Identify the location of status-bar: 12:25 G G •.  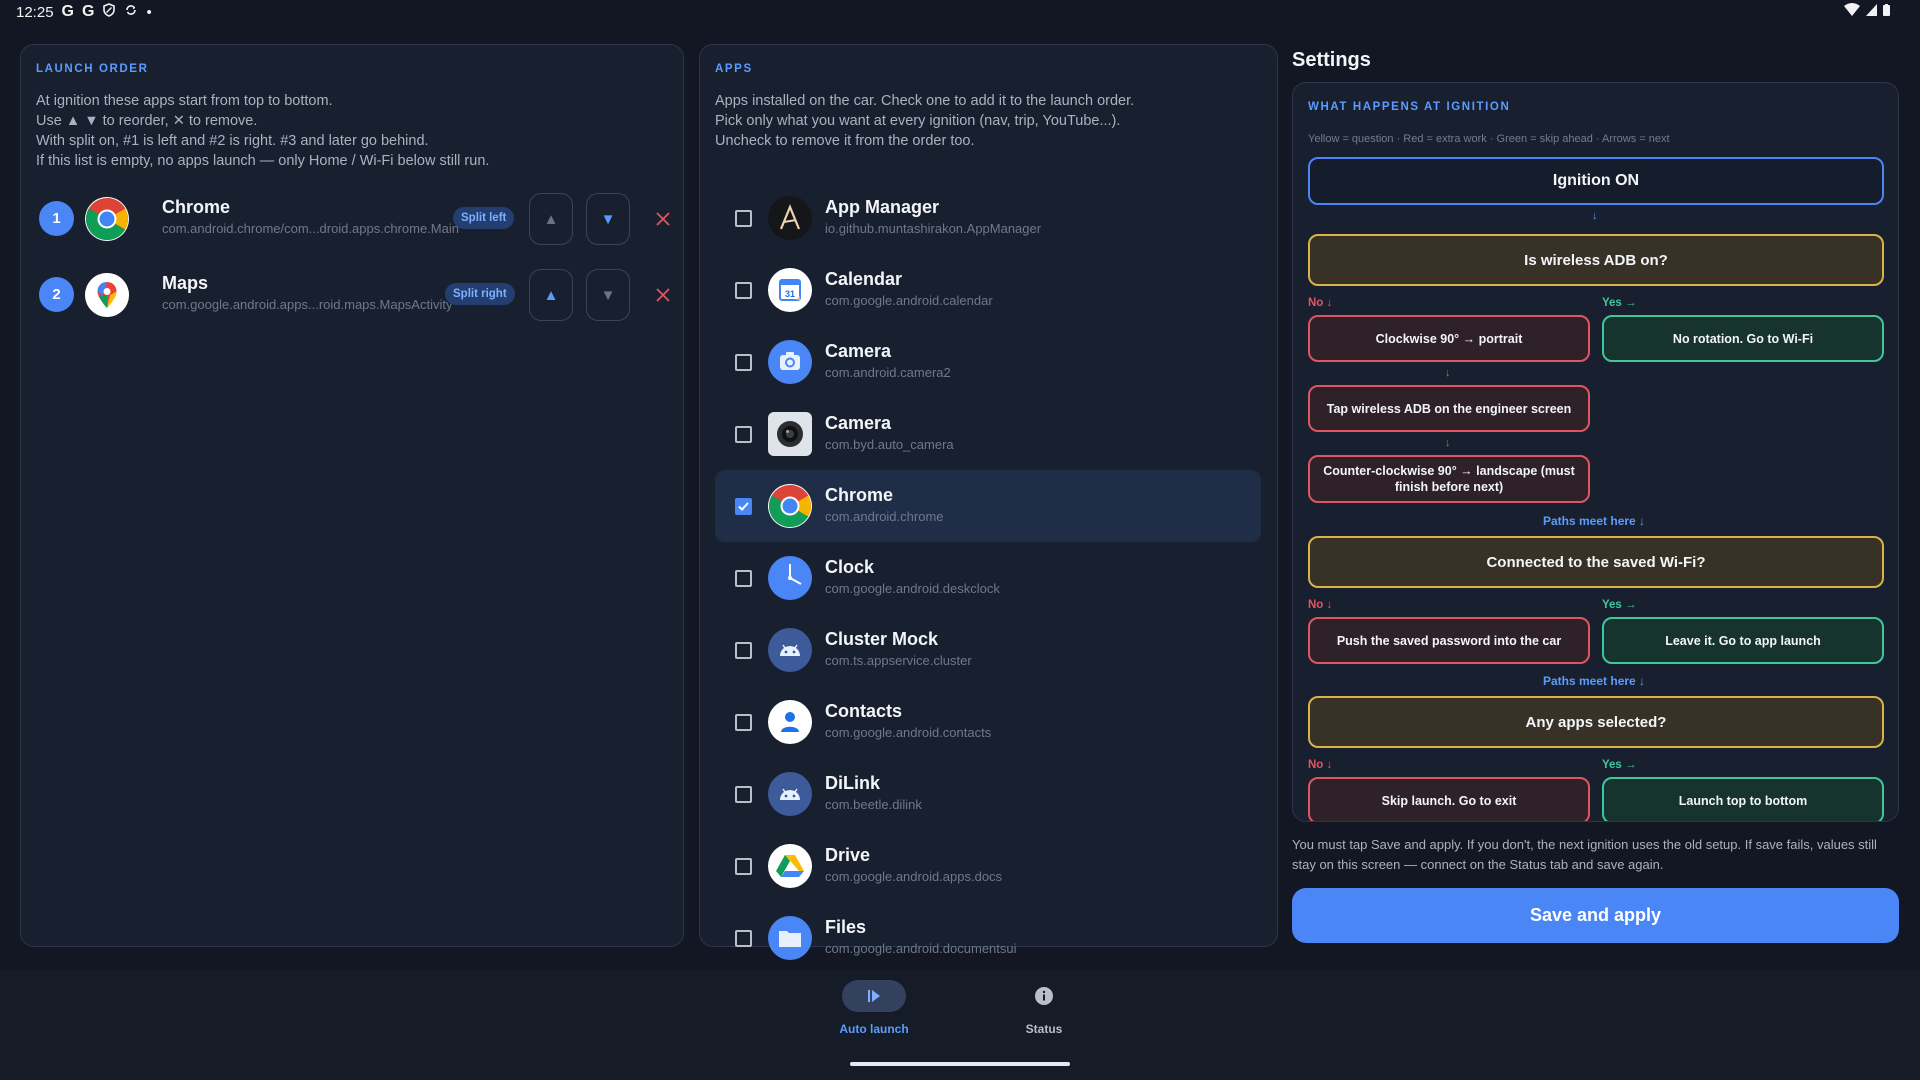
(960, 12).